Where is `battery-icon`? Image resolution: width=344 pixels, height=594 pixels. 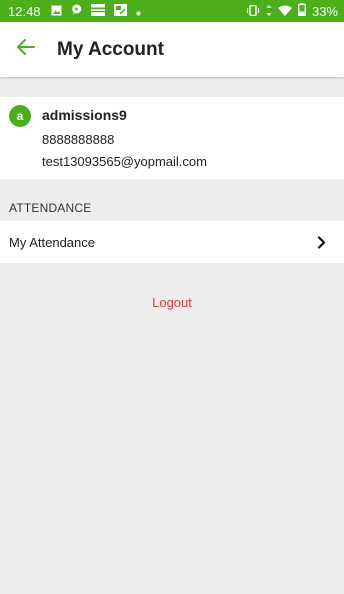 battery-icon is located at coordinates (302, 11).